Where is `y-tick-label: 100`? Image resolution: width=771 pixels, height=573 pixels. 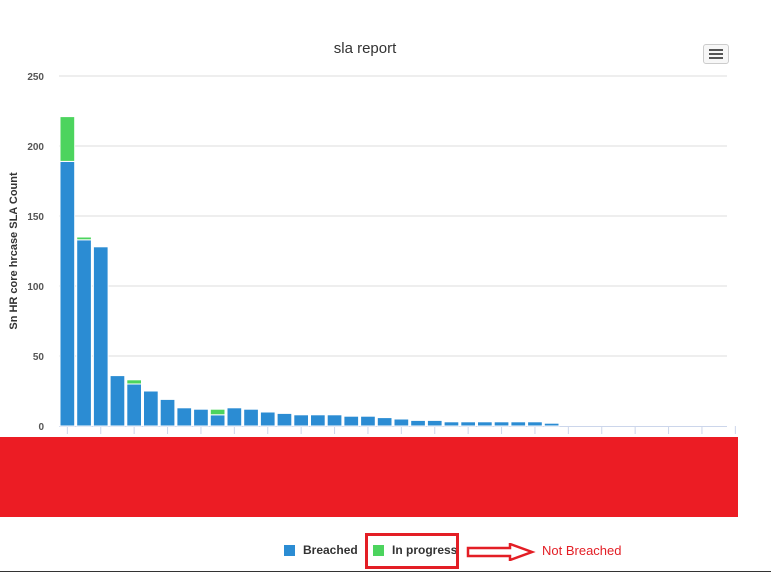 y-tick-label: 100 is located at coordinates (35, 287).